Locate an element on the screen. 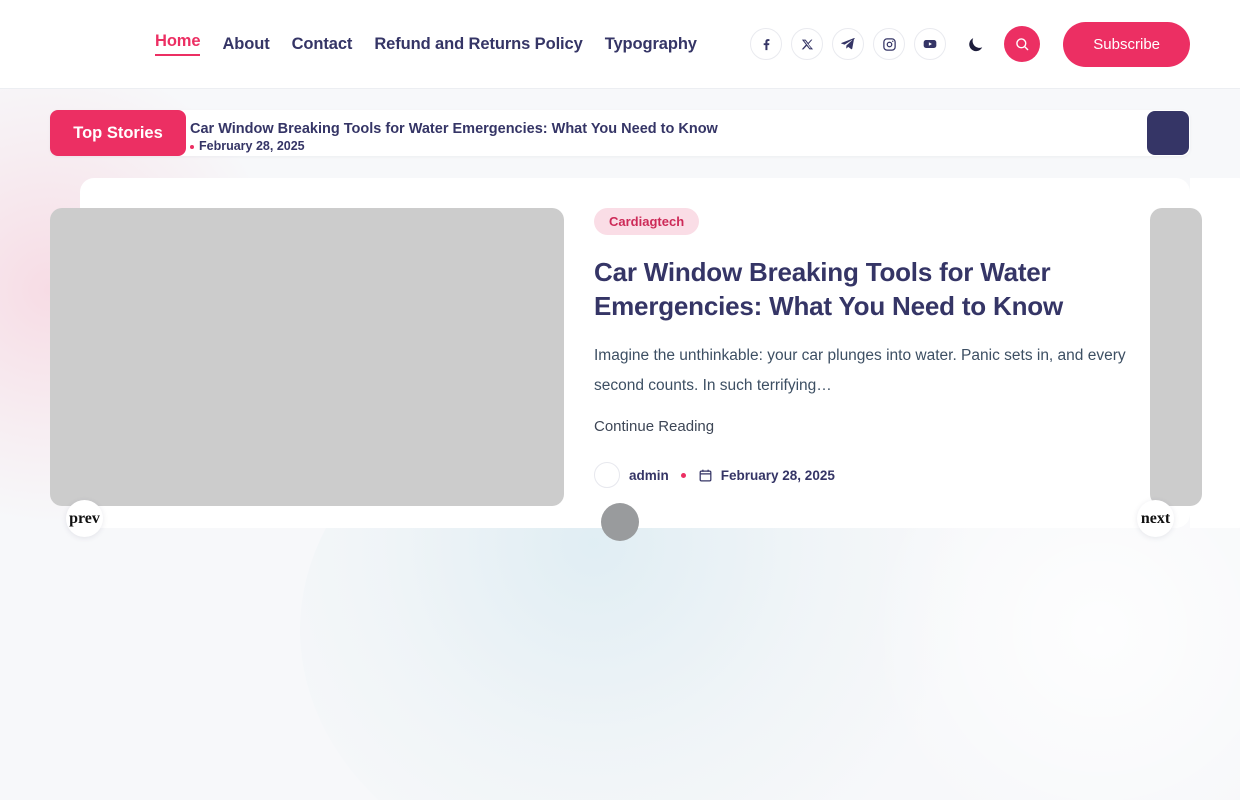 This screenshot has width=1240, height=800. category-badge: Cardiagtech is located at coordinates (647, 221).